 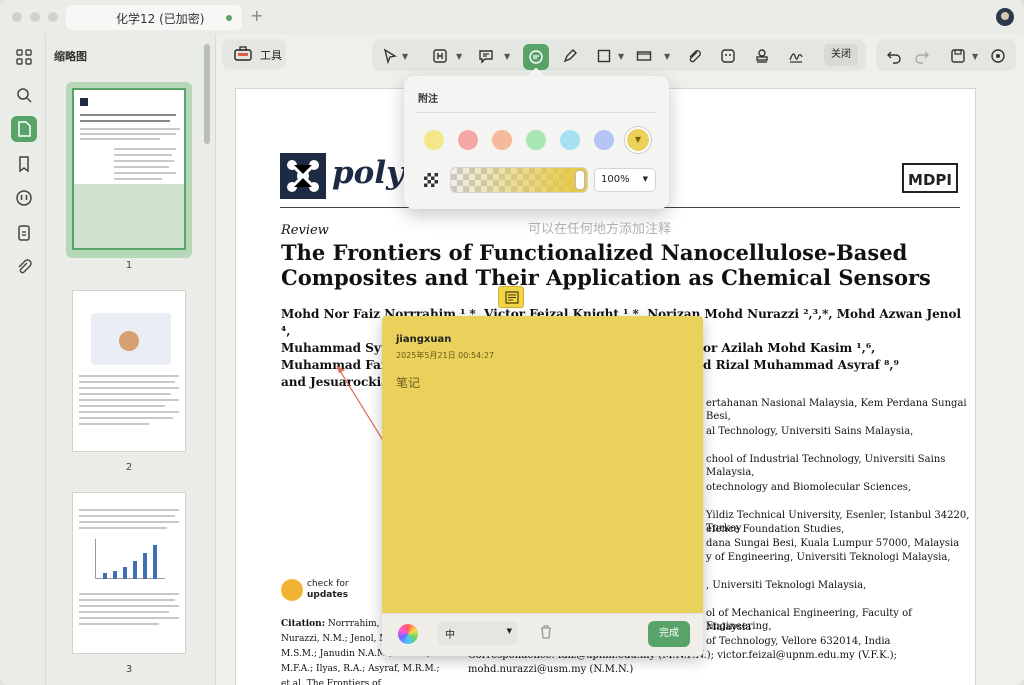 I want to click on popover-divider, so click(x=536, y=112).